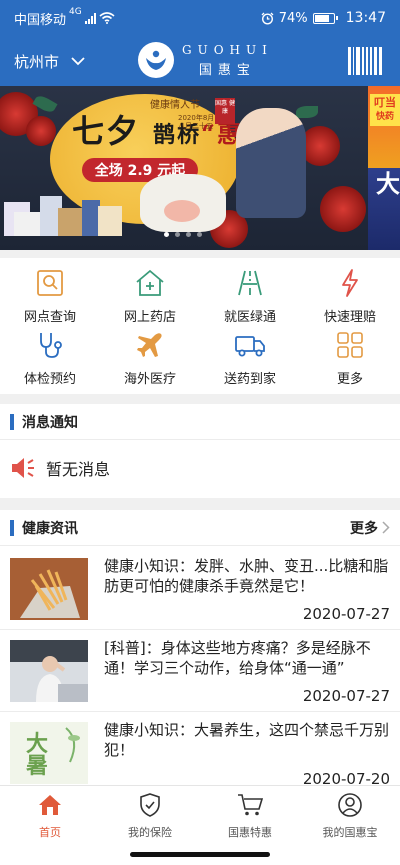  Describe the element at coordinates (37, 61) in the screenshot. I see `city-label: 杭州市` at that location.